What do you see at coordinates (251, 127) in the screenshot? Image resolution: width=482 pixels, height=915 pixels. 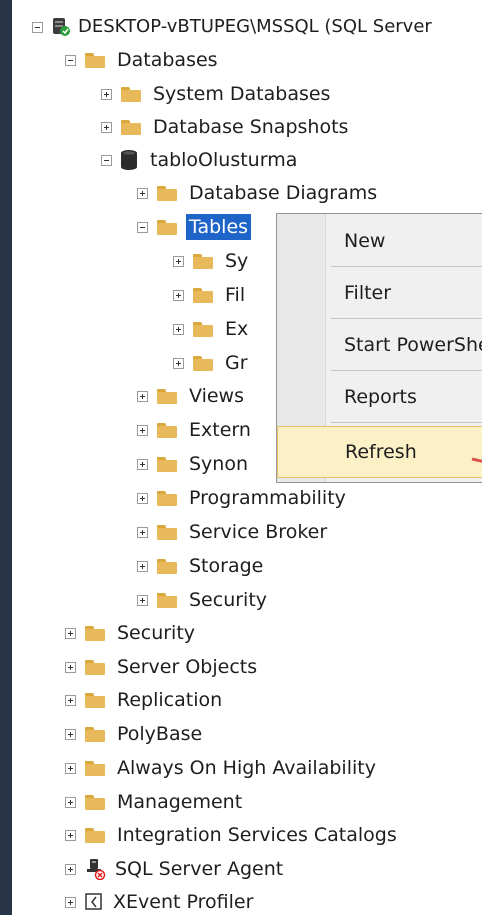 I see `node-label: Database Snapshots` at bounding box center [251, 127].